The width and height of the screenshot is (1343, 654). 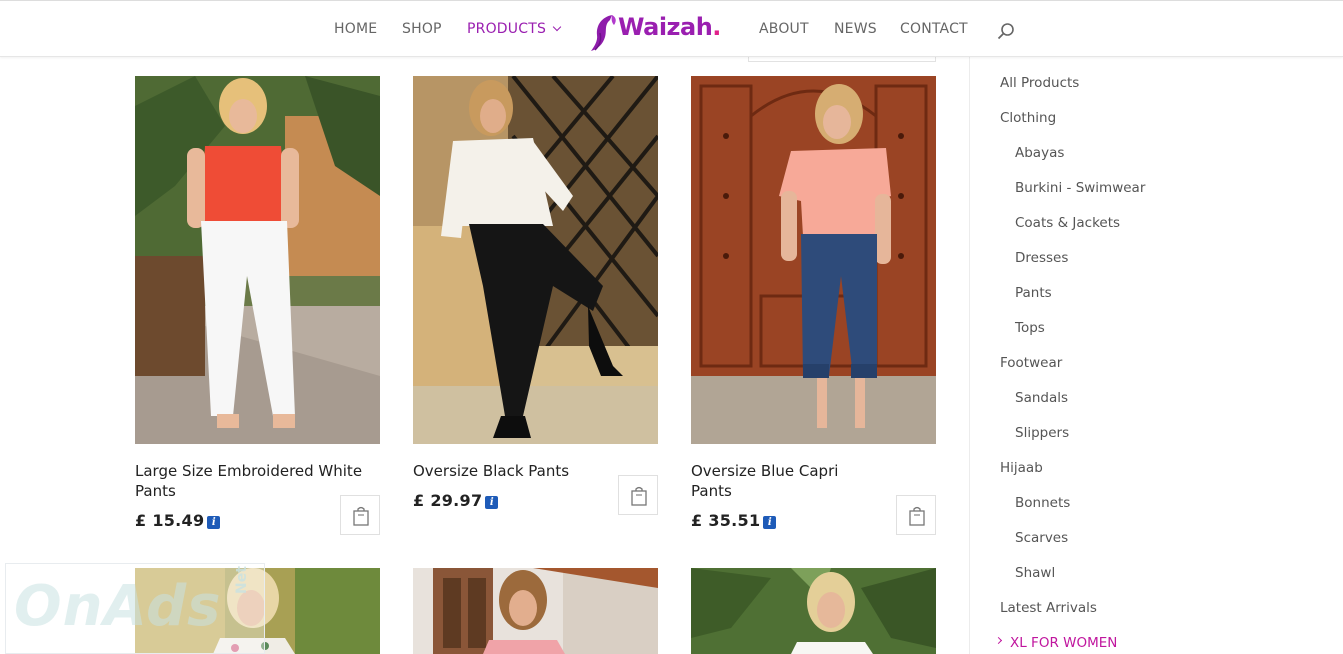 I want to click on sidebar-category-bonnets: Bonnets, so click(x=1042, y=503).